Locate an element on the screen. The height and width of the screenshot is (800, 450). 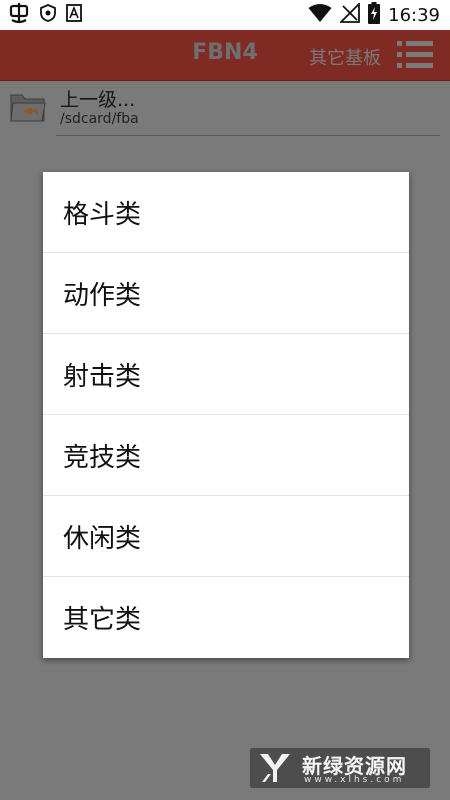
status-system-icons: 16:39 is located at coordinates (374, 14).